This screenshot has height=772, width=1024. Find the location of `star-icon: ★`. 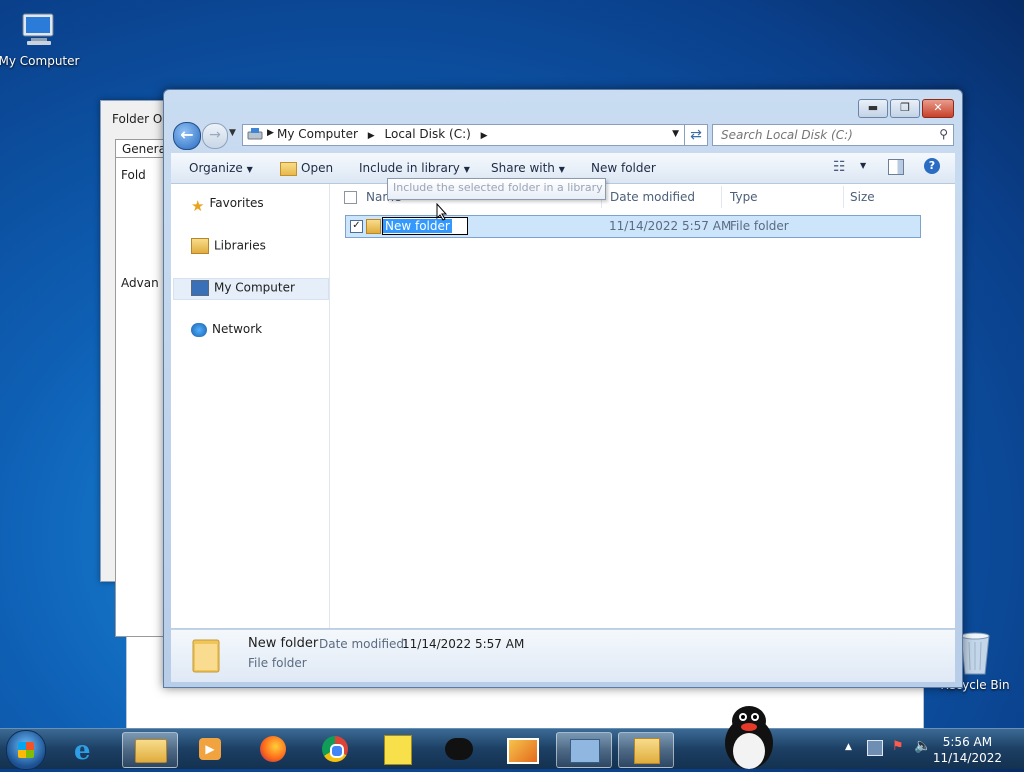

star-icon: ★ is located at coordinates (198, 205).